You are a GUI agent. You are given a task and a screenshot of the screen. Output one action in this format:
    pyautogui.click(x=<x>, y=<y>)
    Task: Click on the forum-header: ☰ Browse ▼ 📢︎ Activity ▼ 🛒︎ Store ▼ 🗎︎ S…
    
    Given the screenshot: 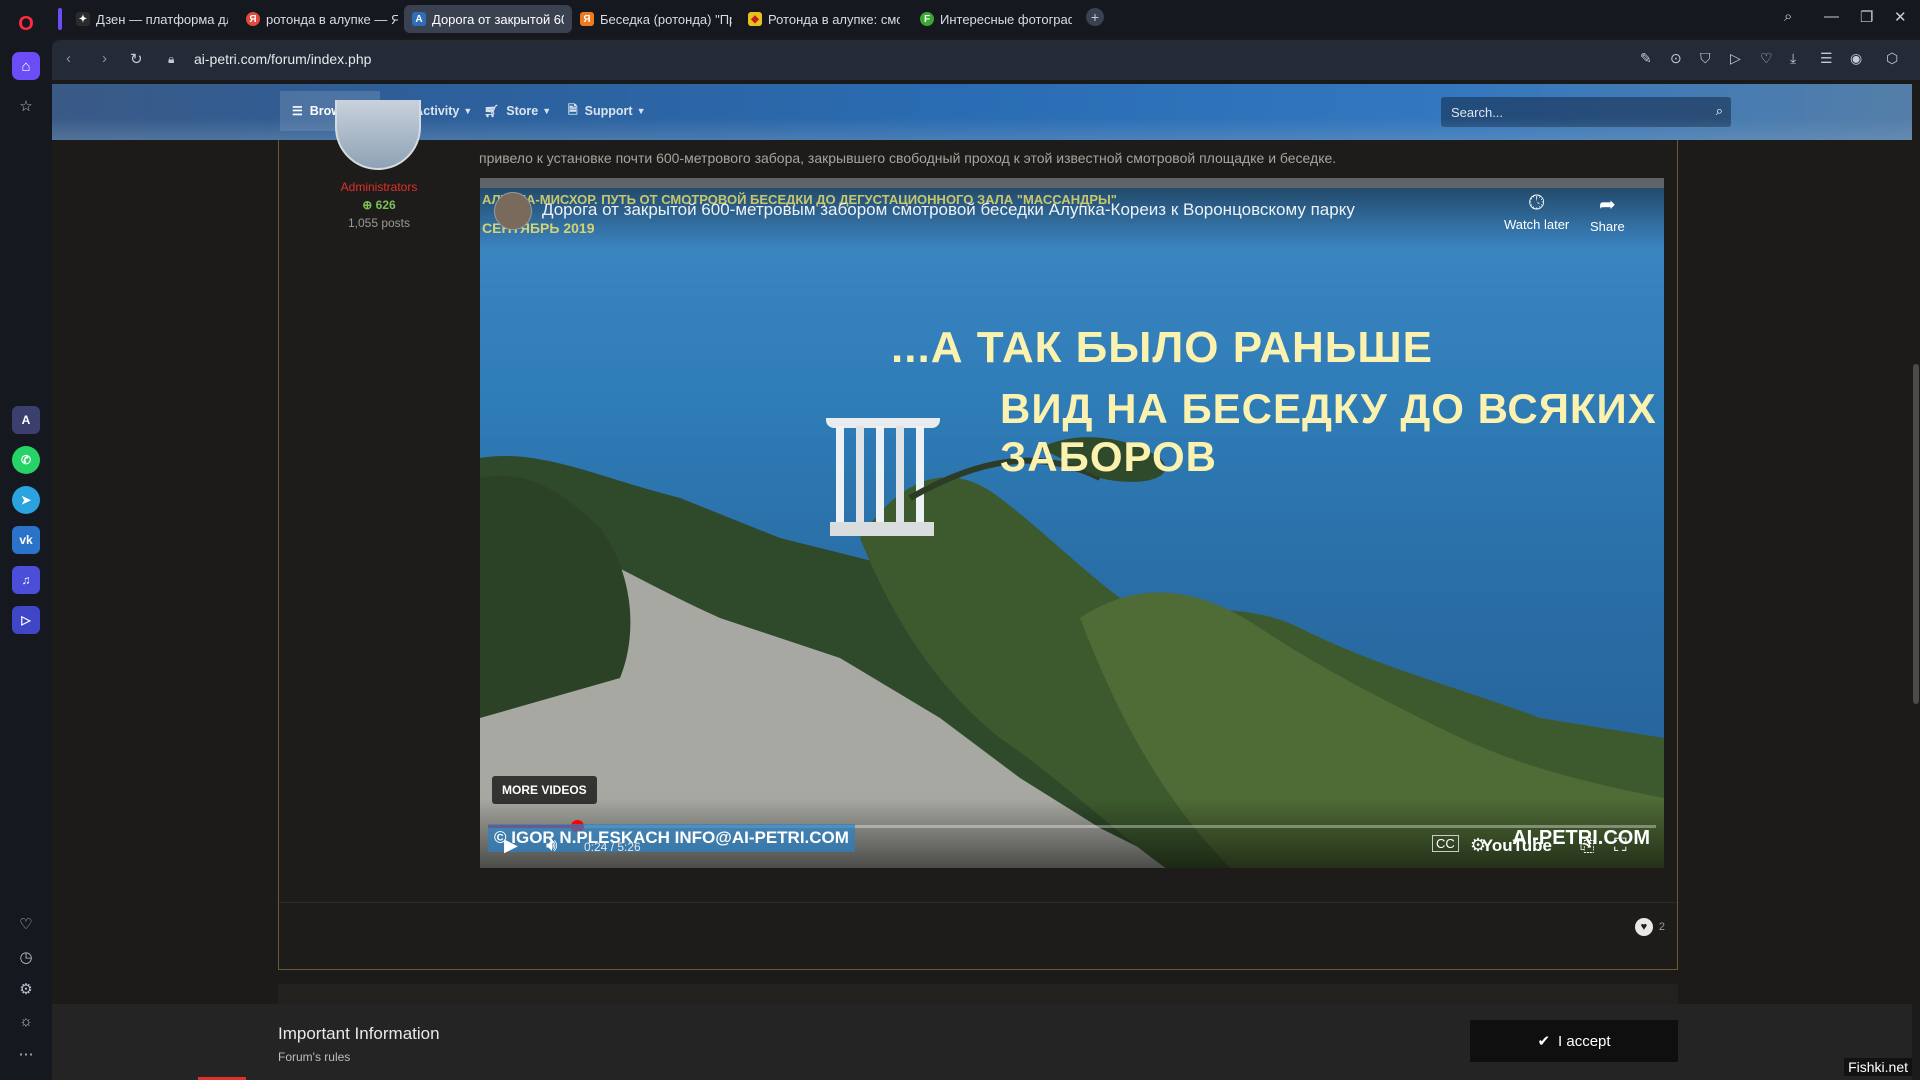 What is the action you would take?
    pyautogui.click(x=986, y=112)
    